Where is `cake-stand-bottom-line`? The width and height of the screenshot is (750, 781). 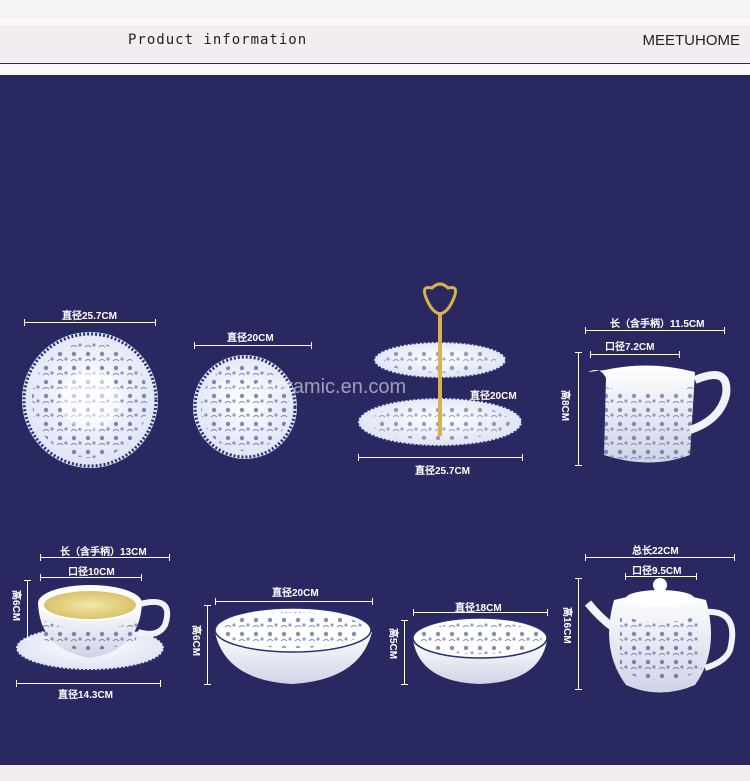 cake-stand-bottom-line is located at coordinates (440, 457).